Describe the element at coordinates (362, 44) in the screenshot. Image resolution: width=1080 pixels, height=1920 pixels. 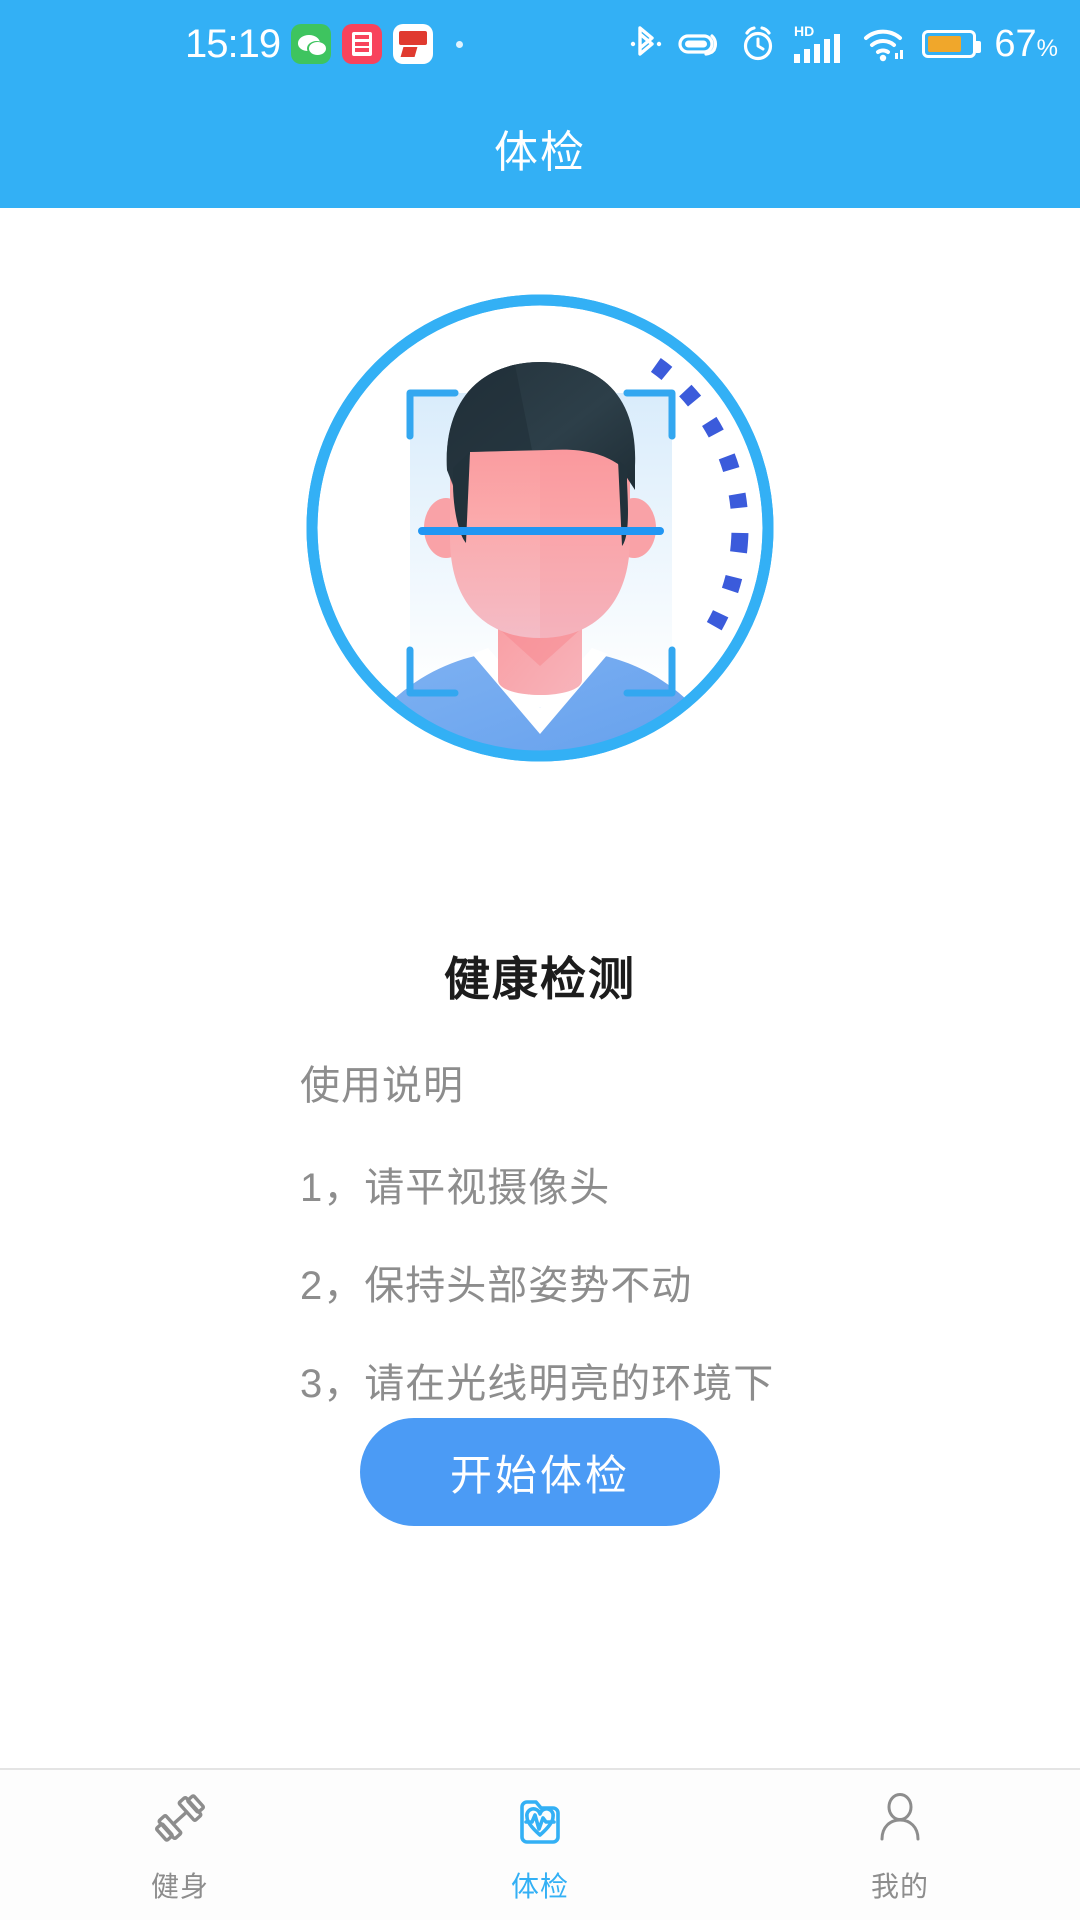
I see `notes-icon` at that location.